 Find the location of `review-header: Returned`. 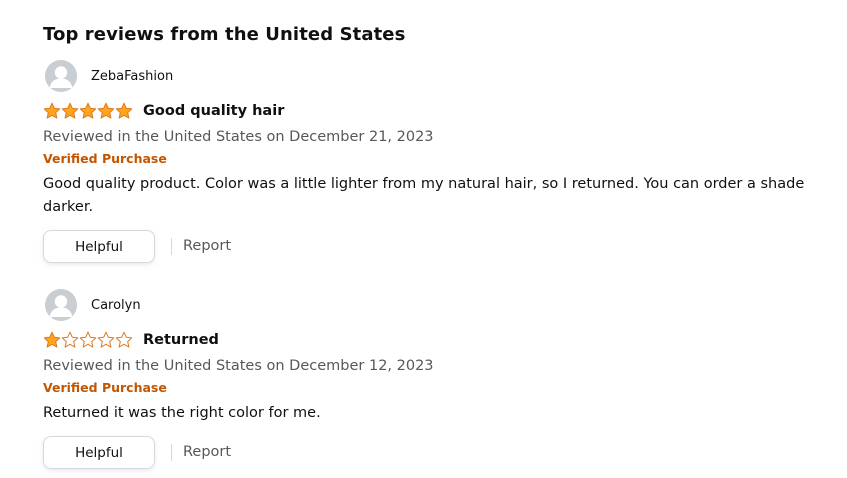

review-header: Returned is located at coordinates (438, 343).